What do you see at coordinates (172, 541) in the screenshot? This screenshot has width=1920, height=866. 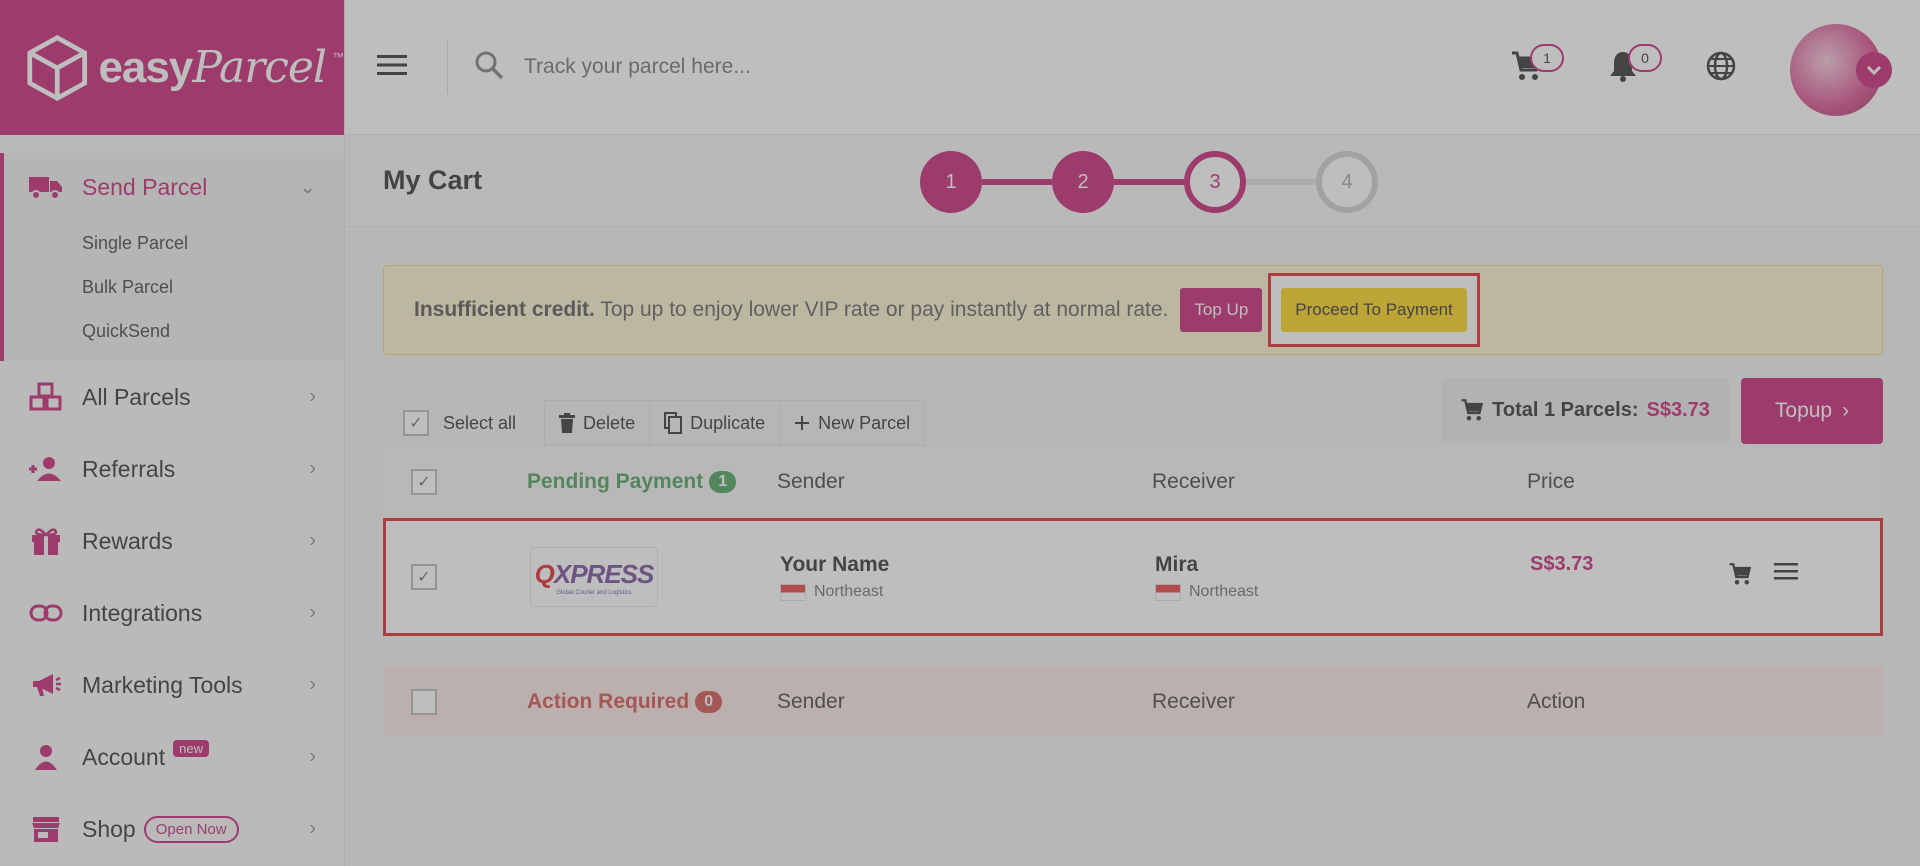 I see `sidebar-item-rewards: Rewards ›` at bounding box center [172, 541].